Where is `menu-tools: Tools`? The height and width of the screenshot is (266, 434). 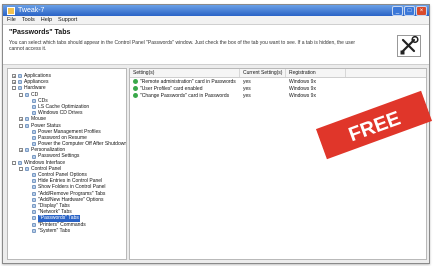 menu-tools: Tools is located at coordinates (28, 20).